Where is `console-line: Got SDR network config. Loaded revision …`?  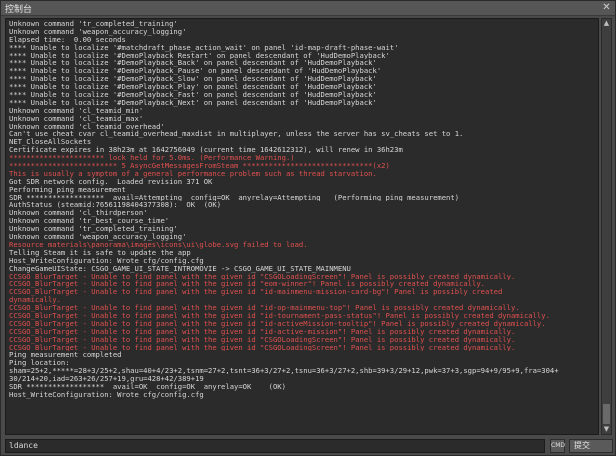 console-line: Got SDR network config. Loaded revision … is located at coordinates (111, 181).